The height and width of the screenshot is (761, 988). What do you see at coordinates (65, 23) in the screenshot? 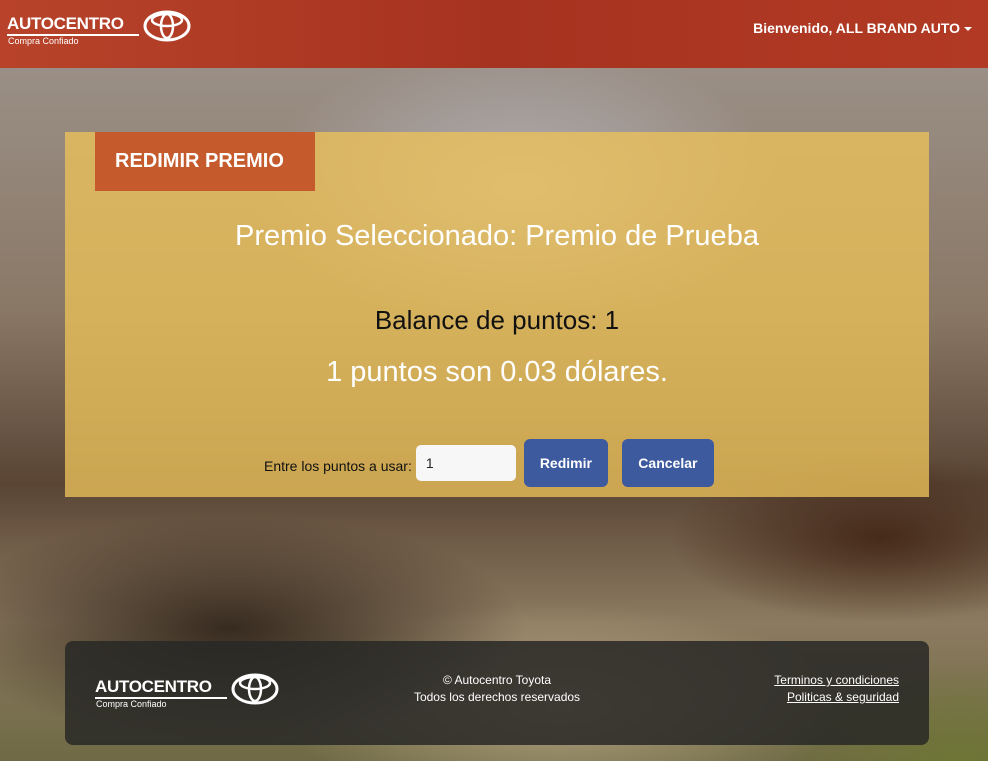
I see `logo-text: AUTOCENTRO` at bounding box center [65, 23].